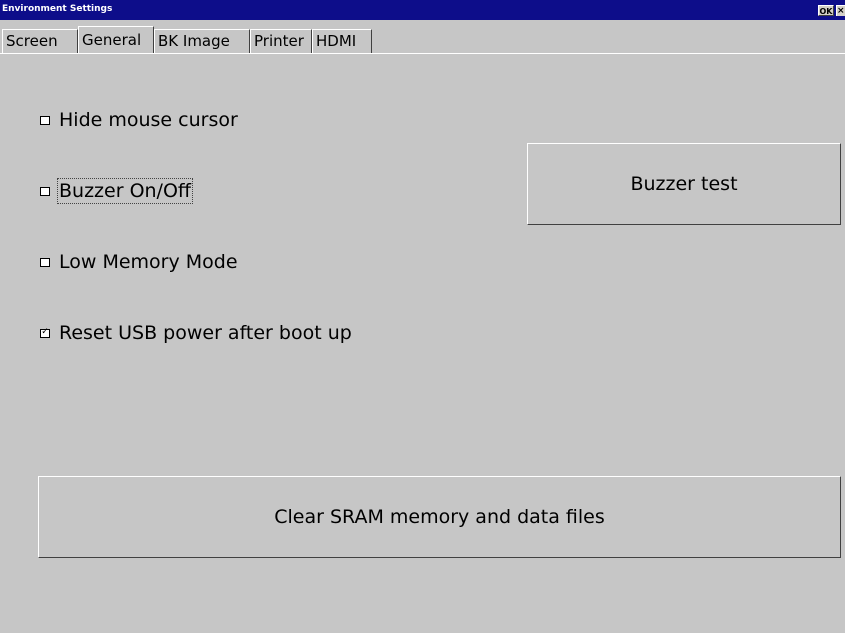  I want to click on tab-label: General, so click(112, 40).